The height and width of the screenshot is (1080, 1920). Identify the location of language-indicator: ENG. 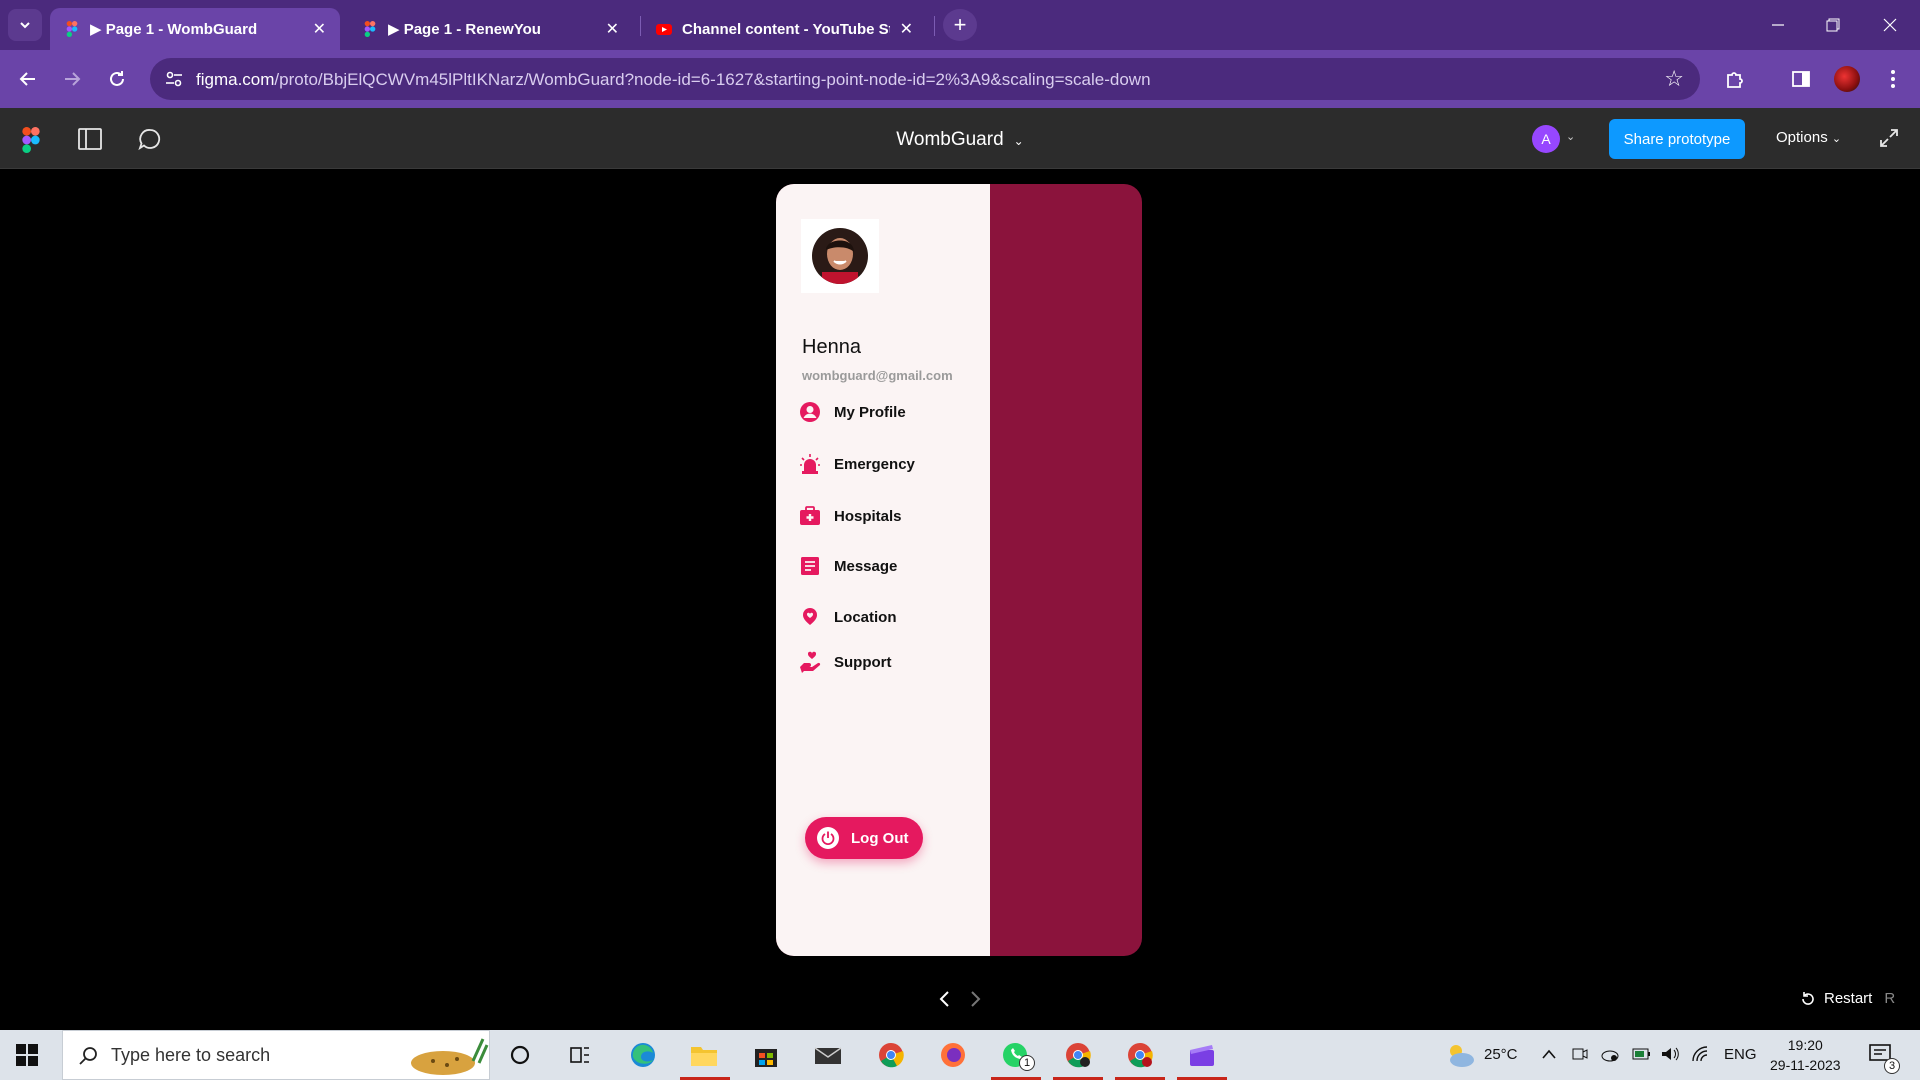
(1740, 1054).